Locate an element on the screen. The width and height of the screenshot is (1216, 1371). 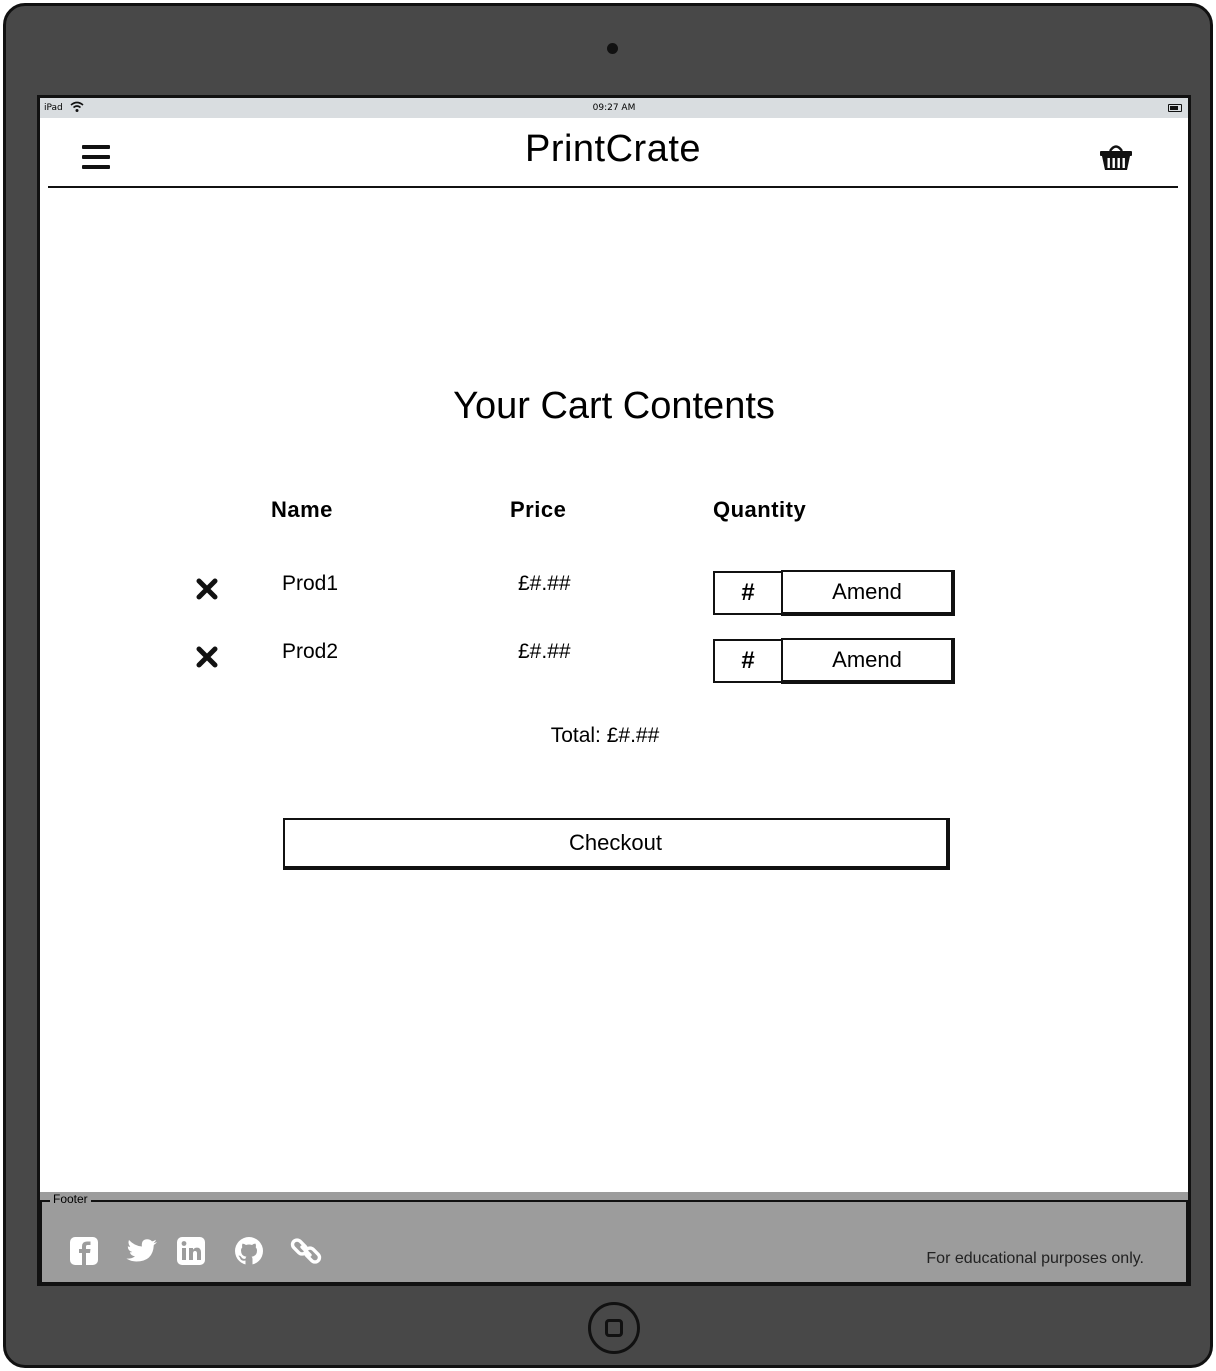
facebook-icon is located at coordinates (84, 1251).